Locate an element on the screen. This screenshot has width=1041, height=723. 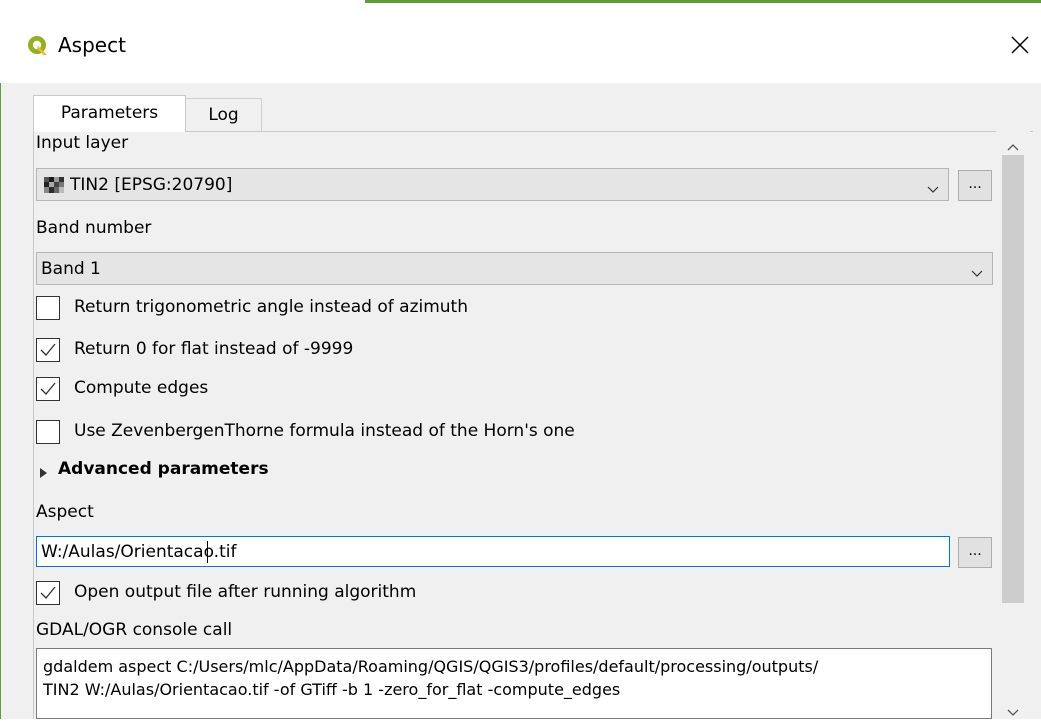
console-call-label: GDAL/OGR console call is located at coordinates (134, 630).